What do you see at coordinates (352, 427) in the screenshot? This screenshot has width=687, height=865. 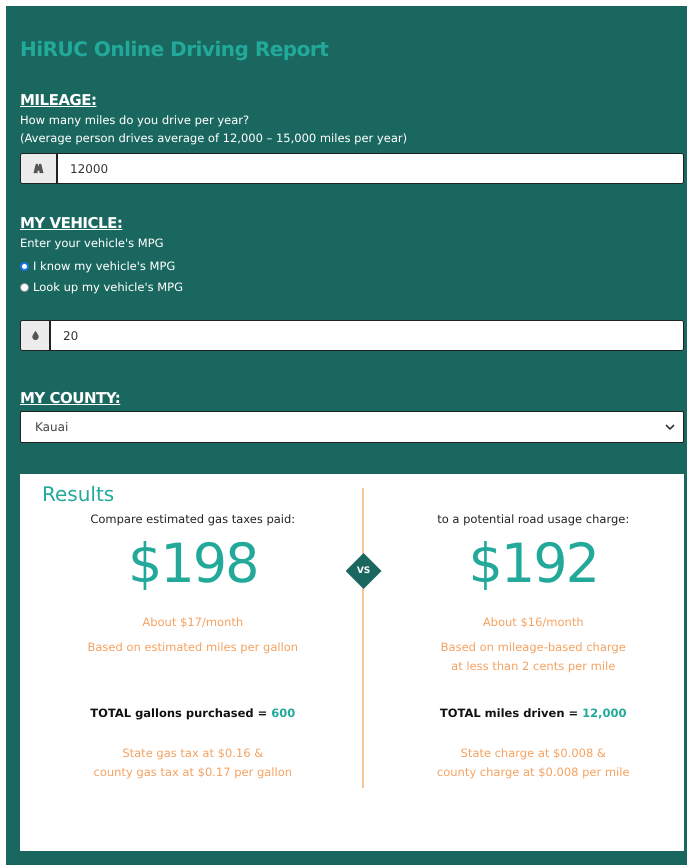 I see `county-select: Kauai` at bounding box center [352, 427].